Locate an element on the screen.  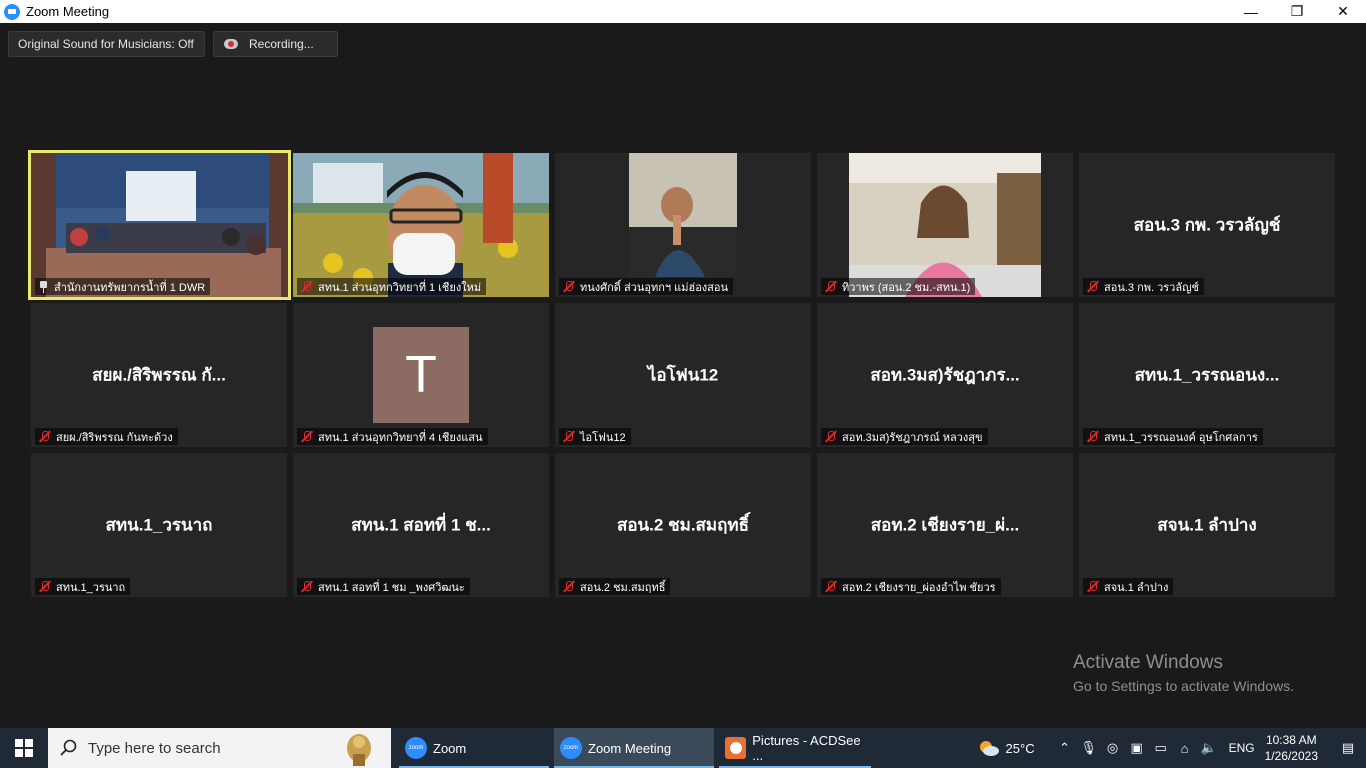
close-button: ✕ is located at coordinates (1343, 11).